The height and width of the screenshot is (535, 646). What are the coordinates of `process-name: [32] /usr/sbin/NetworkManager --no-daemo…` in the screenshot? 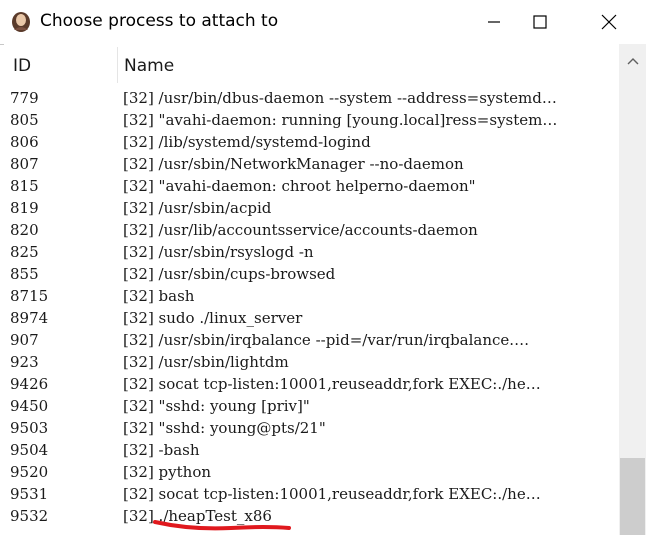 It's located at (293, 164).